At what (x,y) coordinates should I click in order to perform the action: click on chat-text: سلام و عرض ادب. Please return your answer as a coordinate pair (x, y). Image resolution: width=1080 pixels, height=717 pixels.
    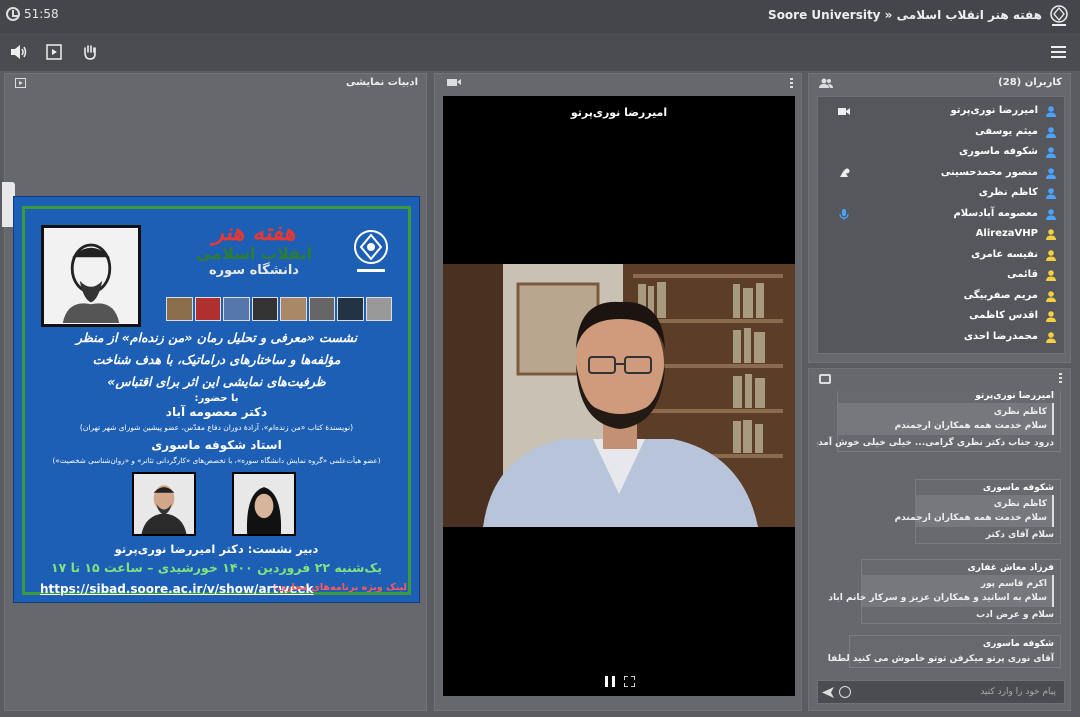
    Looking at the image, I should click on (1015, 615).